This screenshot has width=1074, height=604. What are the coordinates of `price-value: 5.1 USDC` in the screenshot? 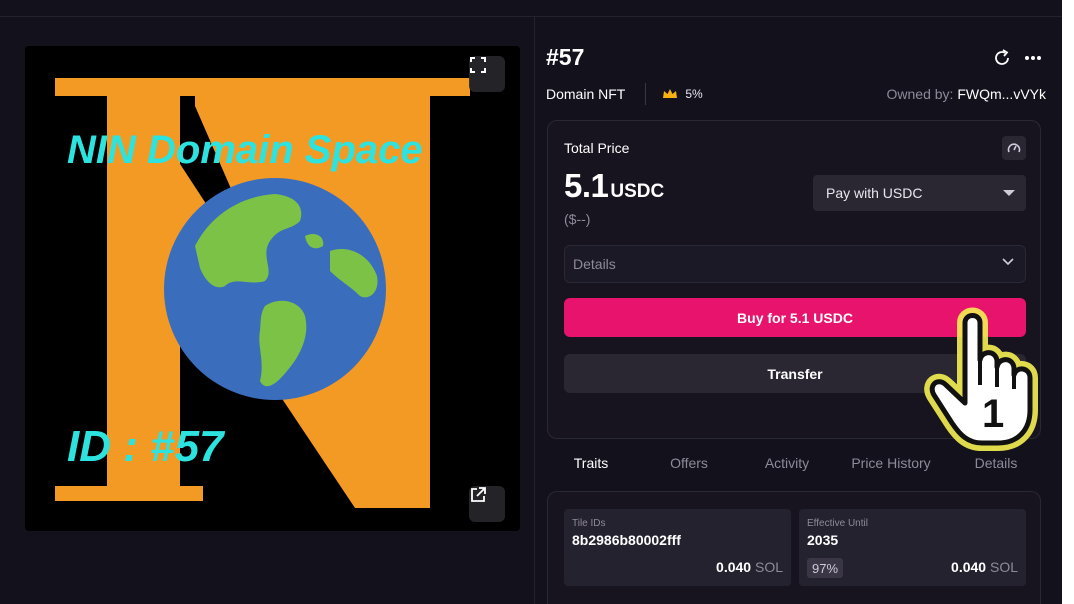 It's located at (614, 186).